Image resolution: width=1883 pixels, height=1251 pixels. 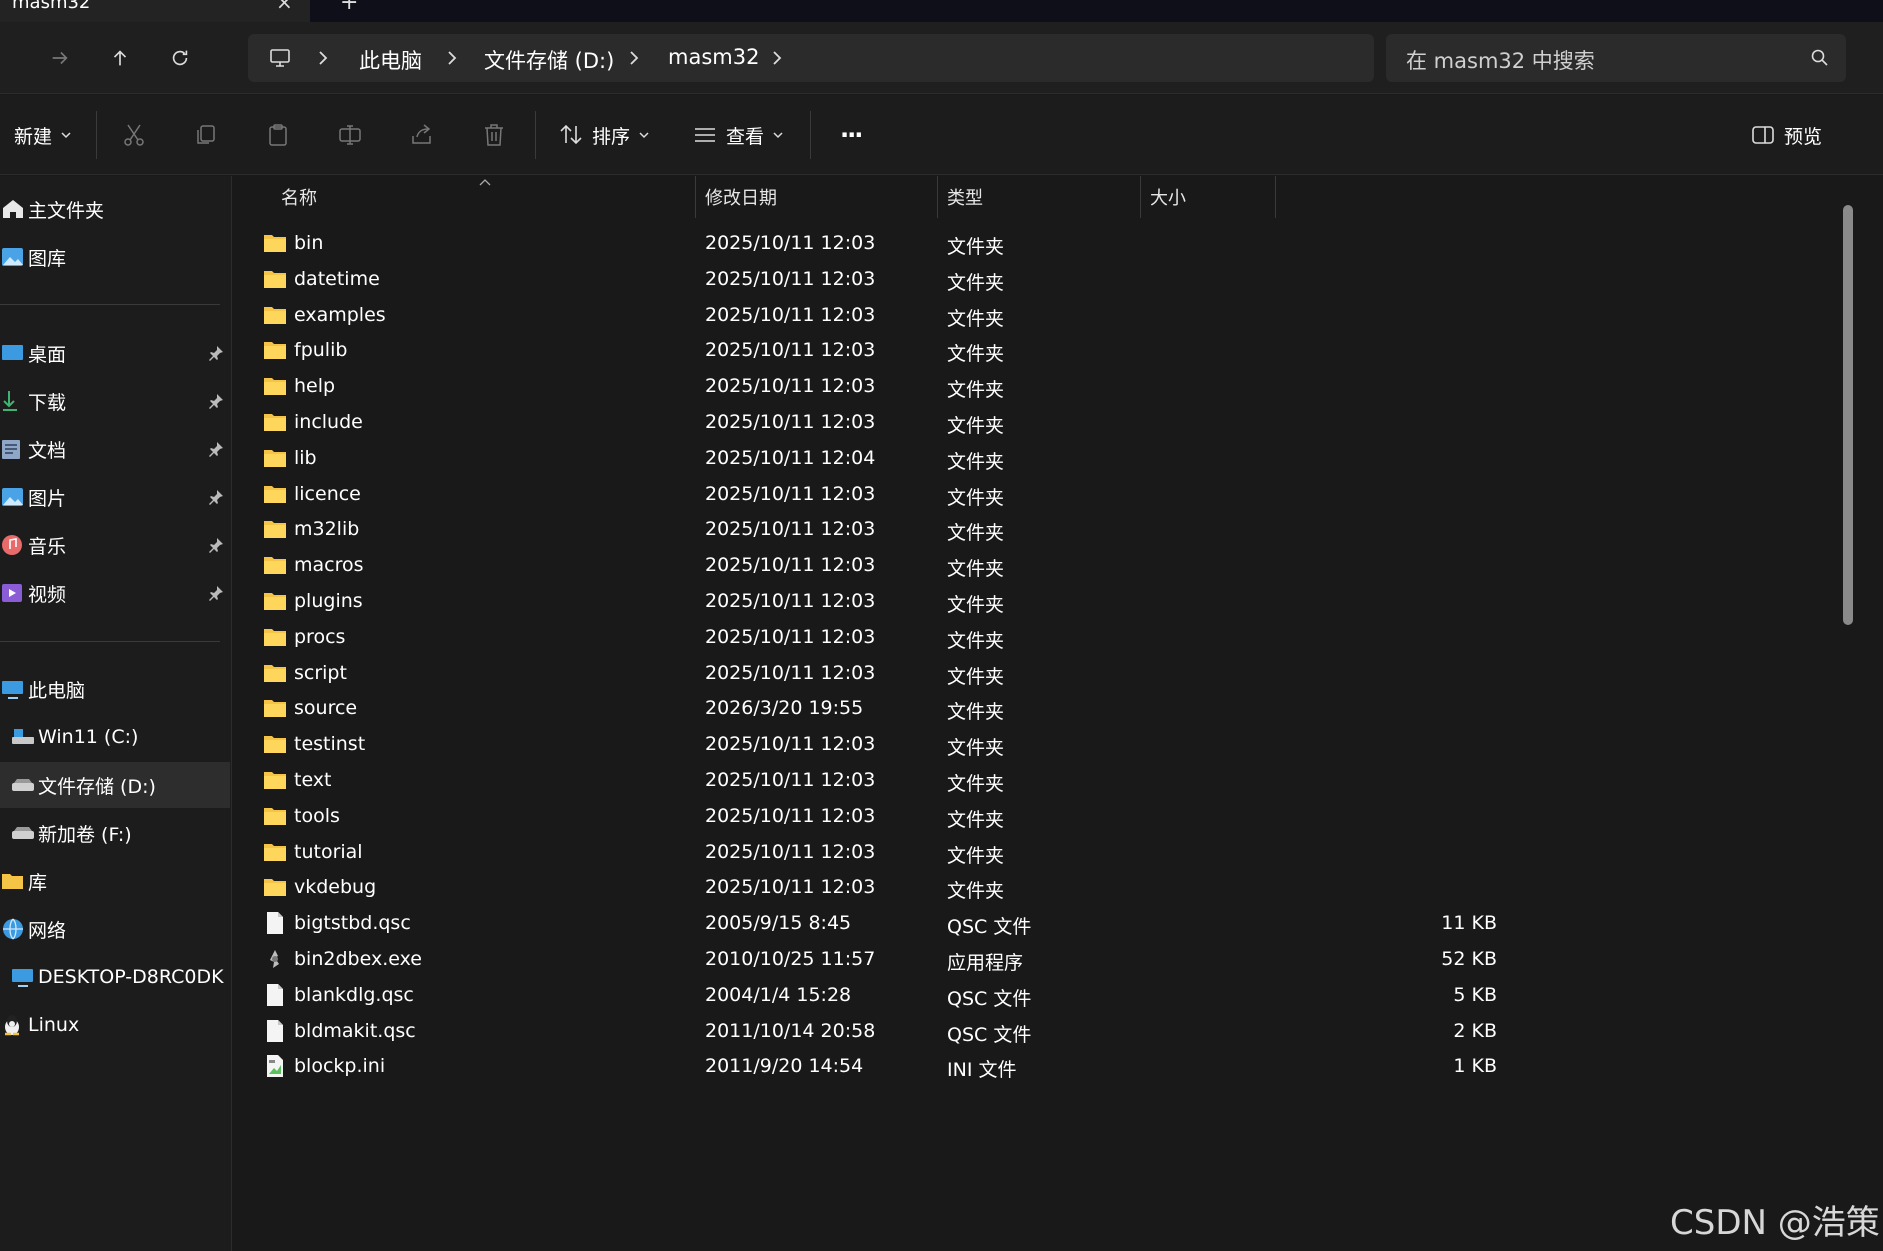 I want to click on delete-button, so click(x=494, y=135).